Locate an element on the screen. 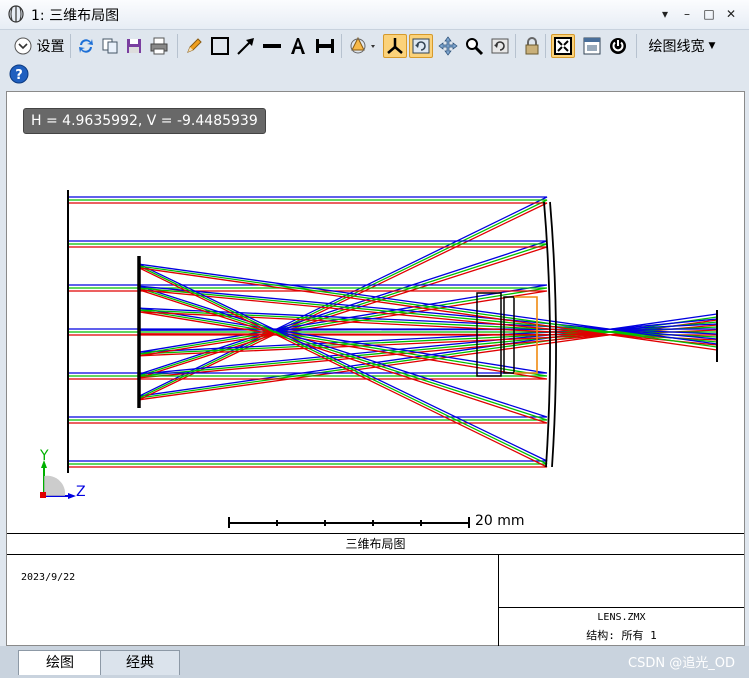 This screenshot has height=678, width=749. print-icon is located at coordinates (159, 46).